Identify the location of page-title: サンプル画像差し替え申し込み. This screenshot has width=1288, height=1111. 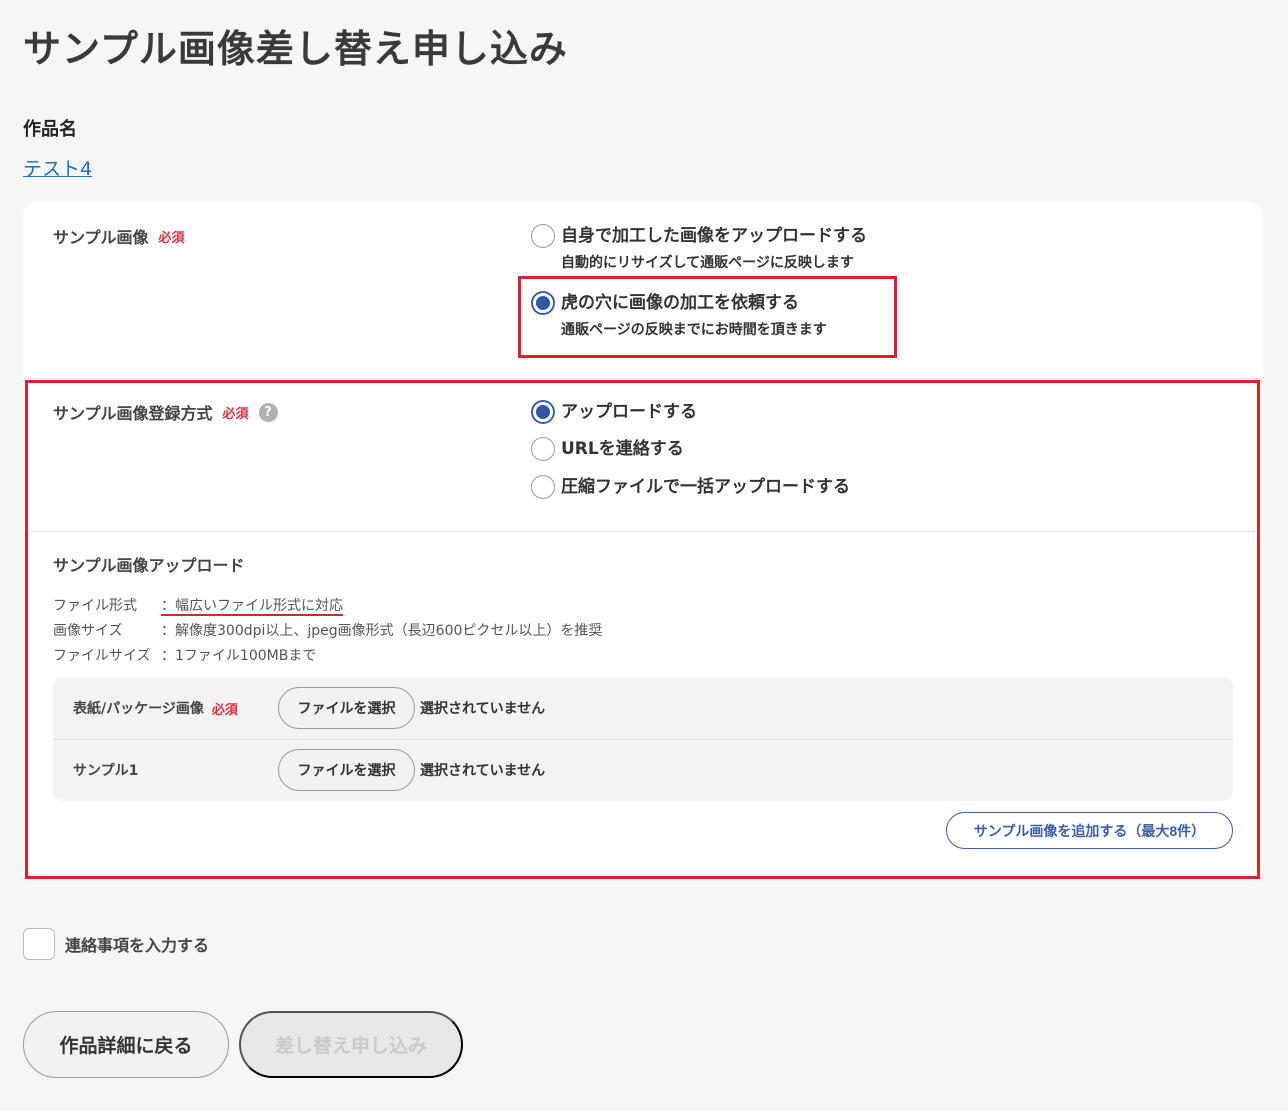
(295, 49).